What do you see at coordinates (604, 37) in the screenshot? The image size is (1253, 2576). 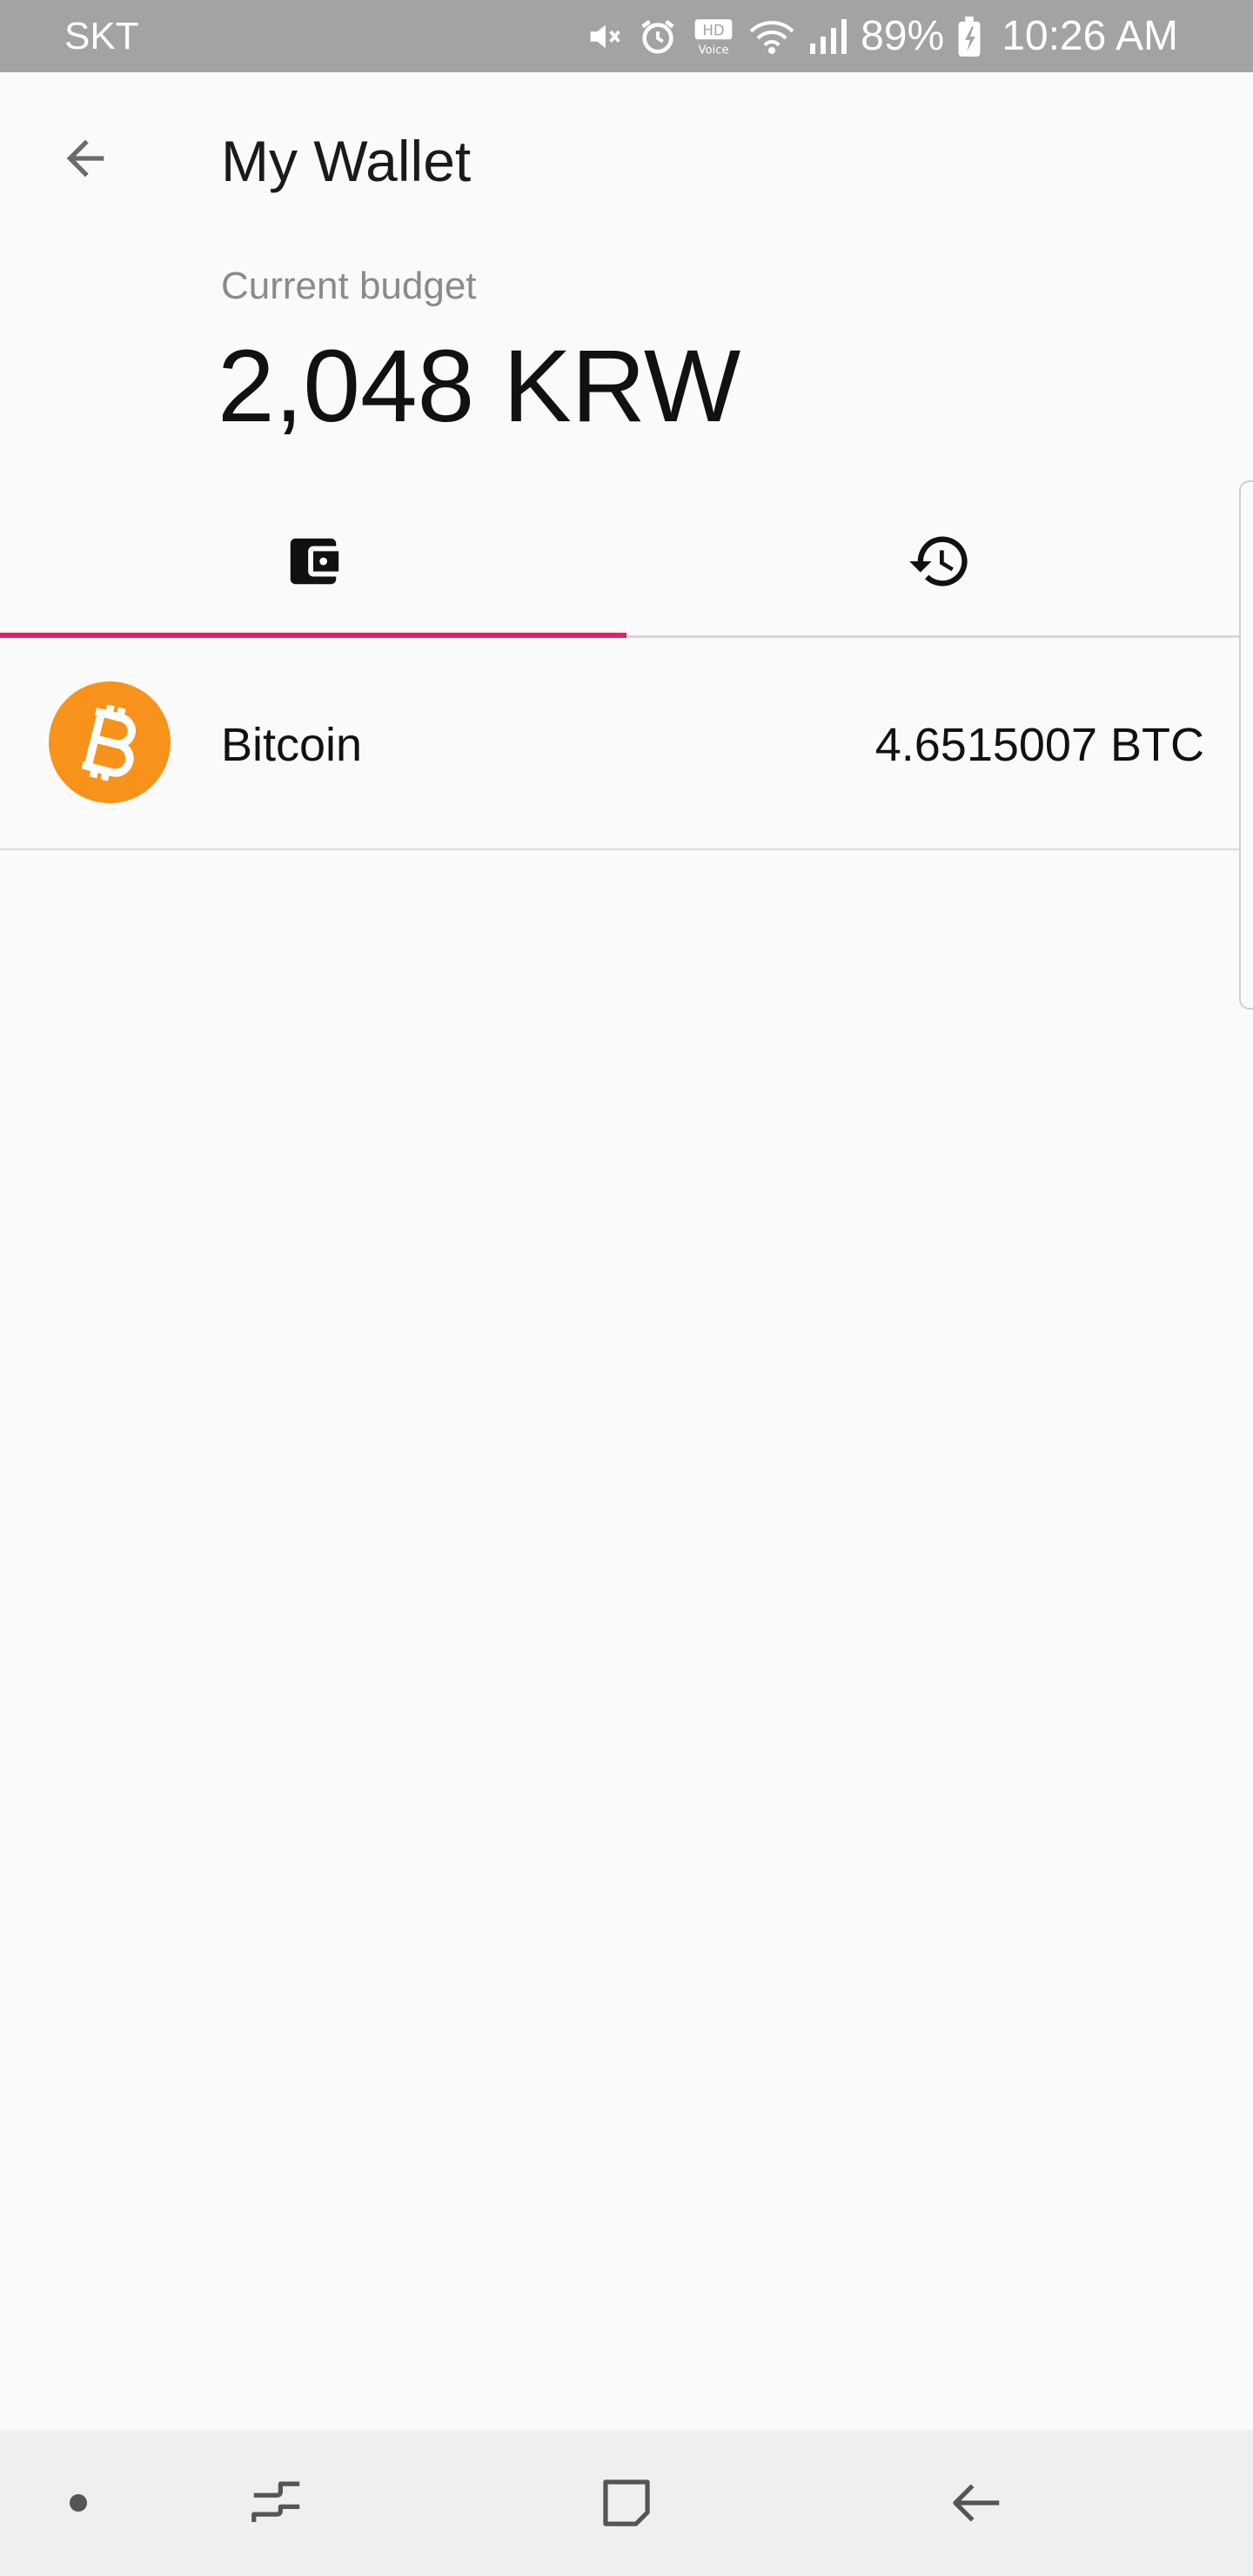 I see `mute-icon` at bounding box center [604, 37].